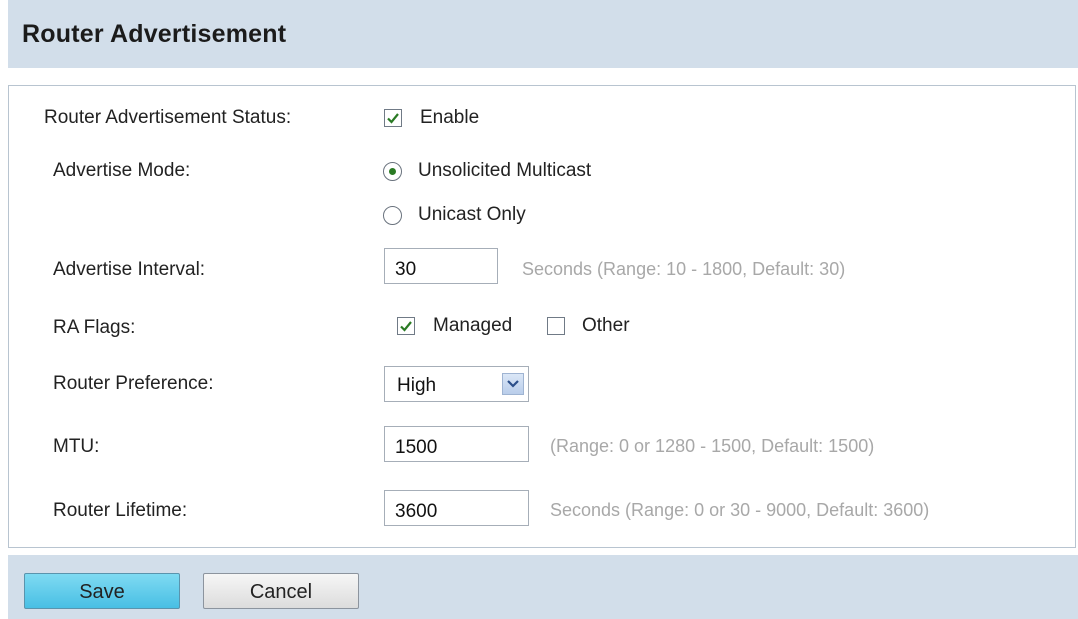 The image size is (1078, 619). I want to click on radio-unsolicited-multicast, so click(392, 171).